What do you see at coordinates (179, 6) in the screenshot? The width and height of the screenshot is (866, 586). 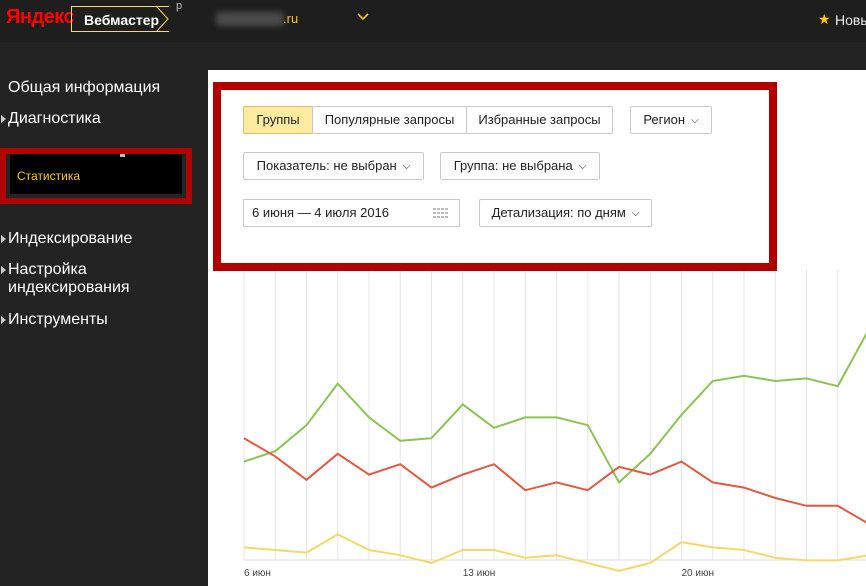 I see `product-sup: р` at bounding box center [179, 6].